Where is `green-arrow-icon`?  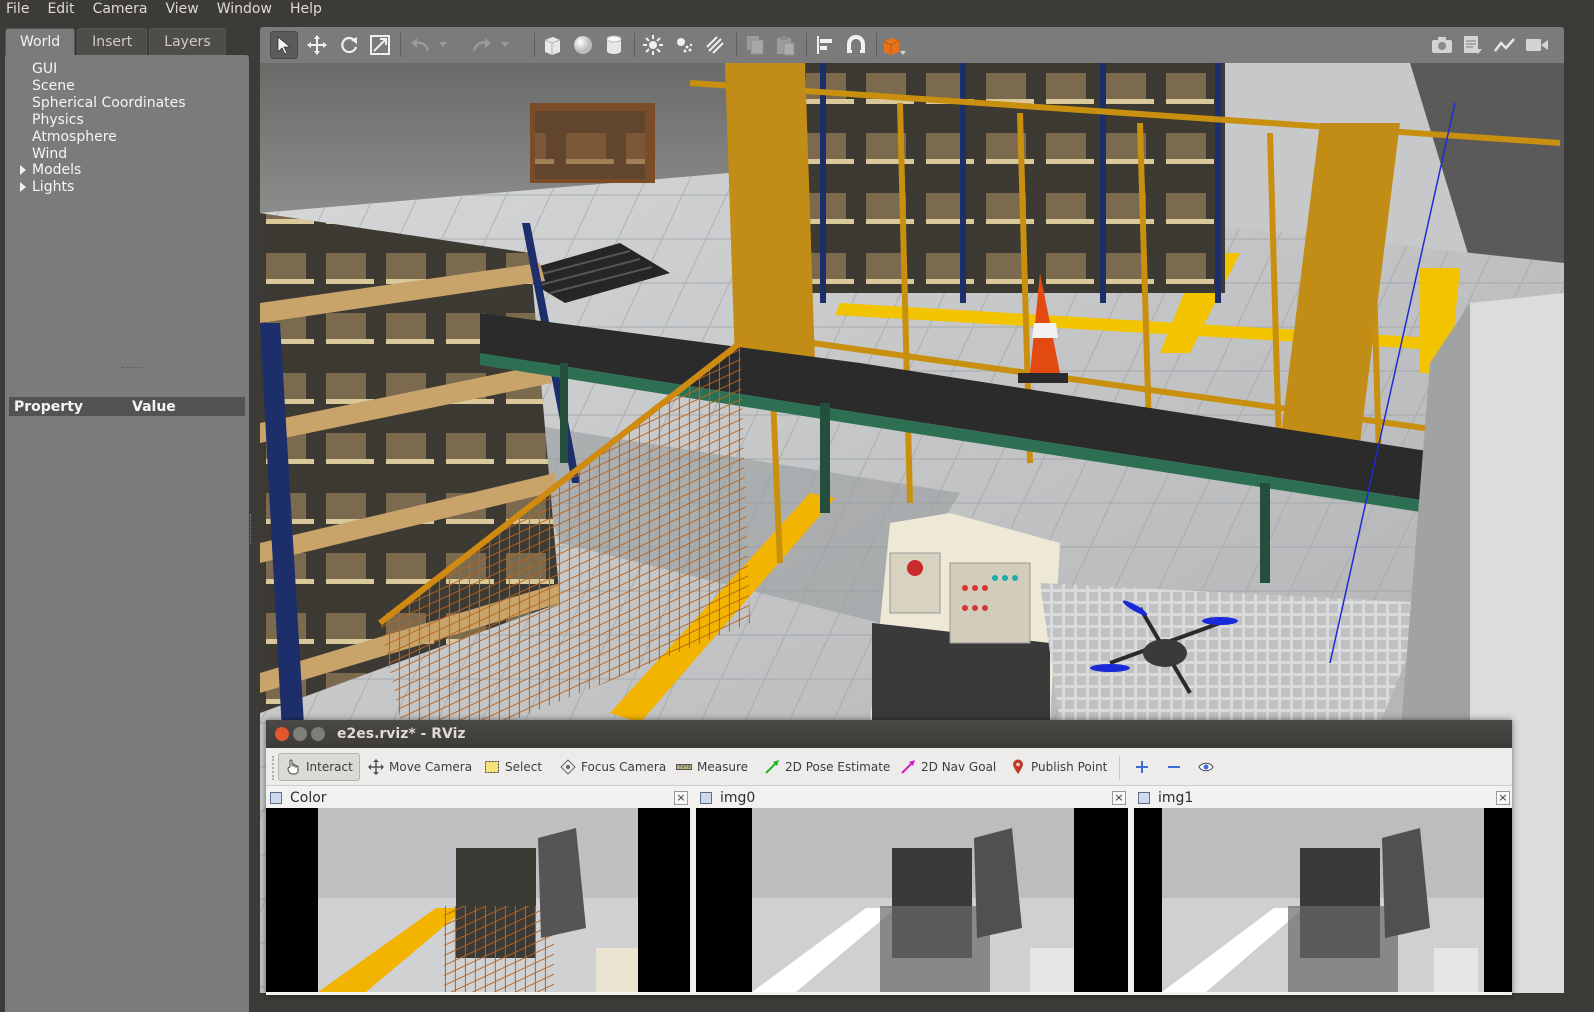
green-arrow-icon is located at coordinates (772, 767).